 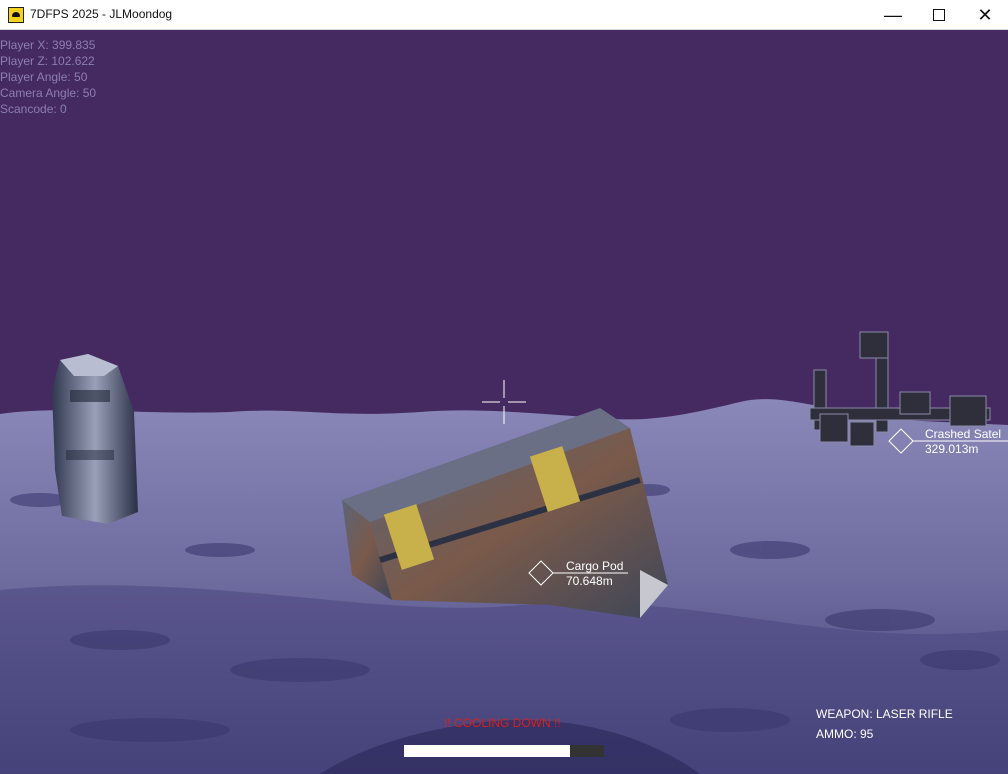 I want to click on window-titlebar: 7DFPS 2025 - JLMoondog — ✕, so click(x=504, y=15).